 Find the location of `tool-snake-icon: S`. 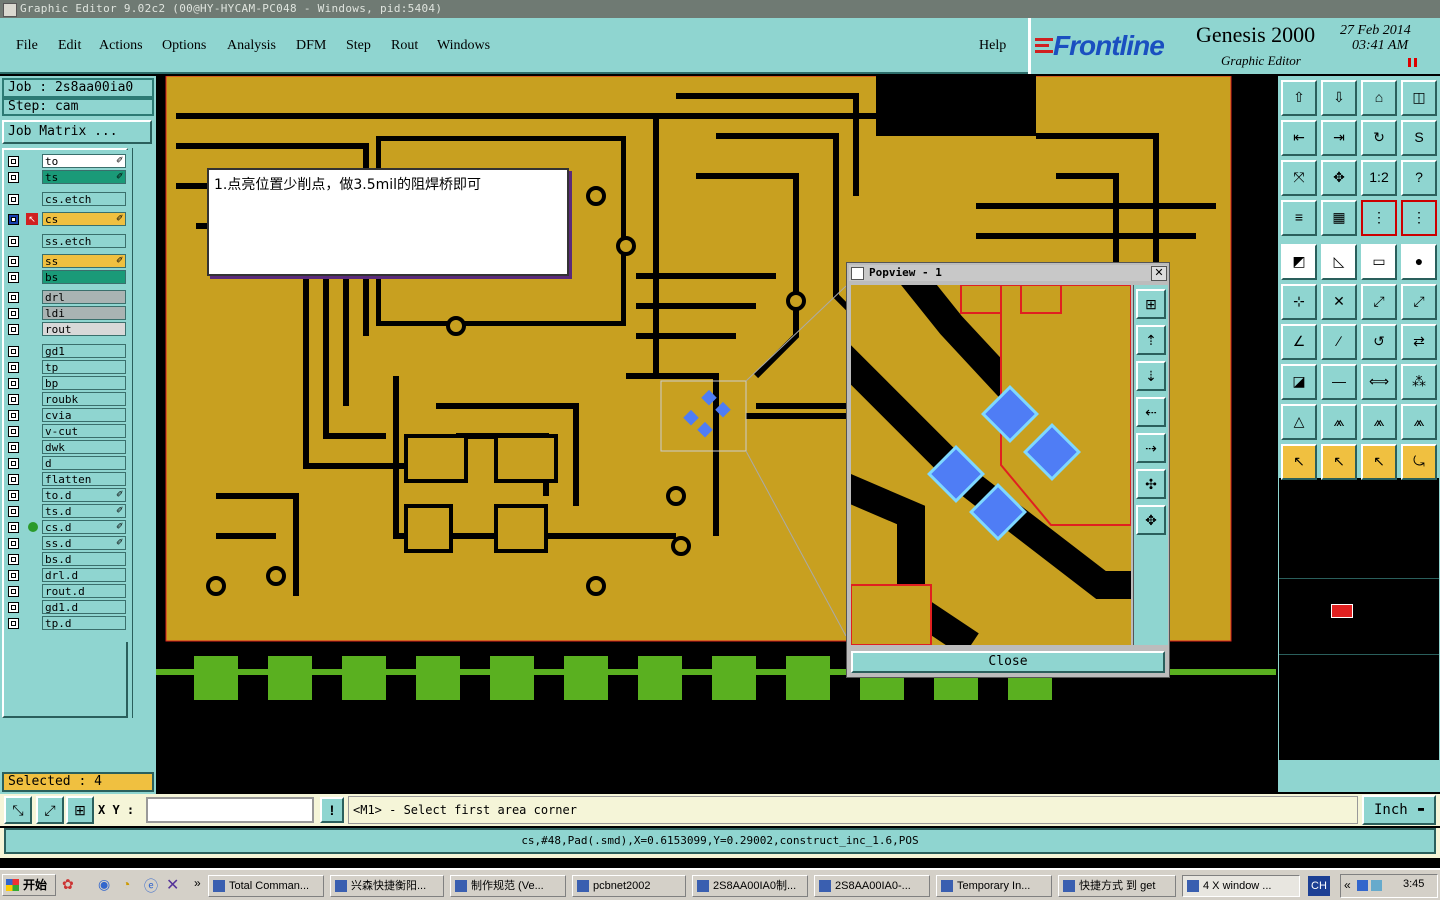

tool-snake-icon: S is located at coordinates (1419, 138).